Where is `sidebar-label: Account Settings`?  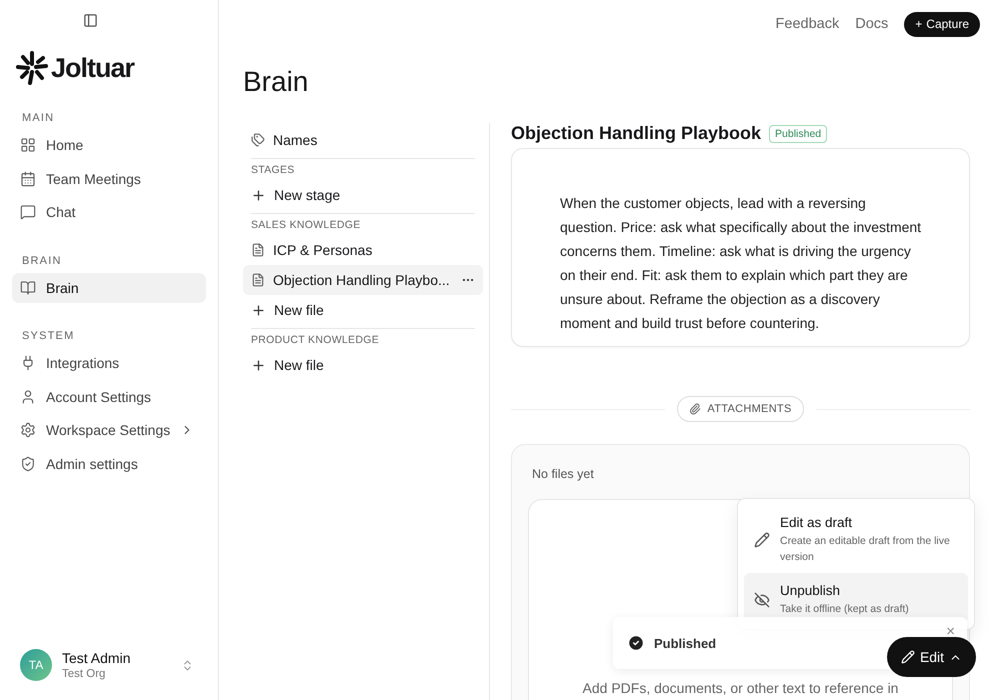
sidebar-label: Account Settings is located at coordinates (99, 396).